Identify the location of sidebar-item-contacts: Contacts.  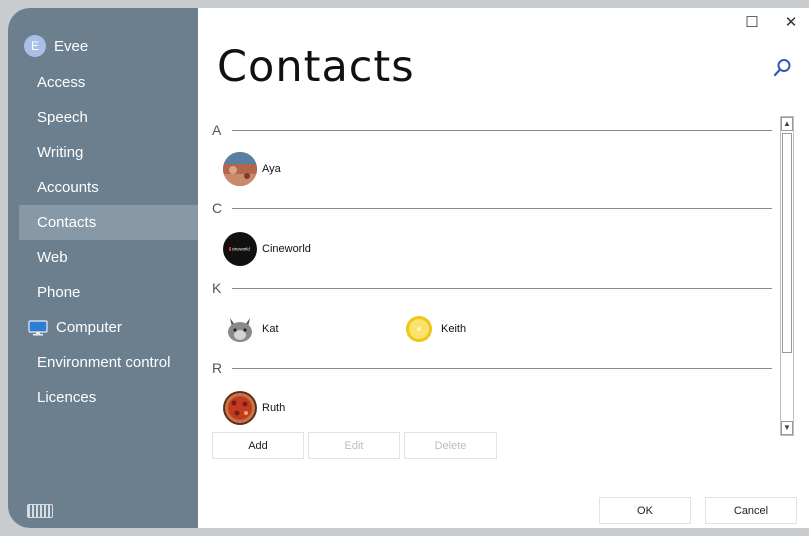
(108, 222).